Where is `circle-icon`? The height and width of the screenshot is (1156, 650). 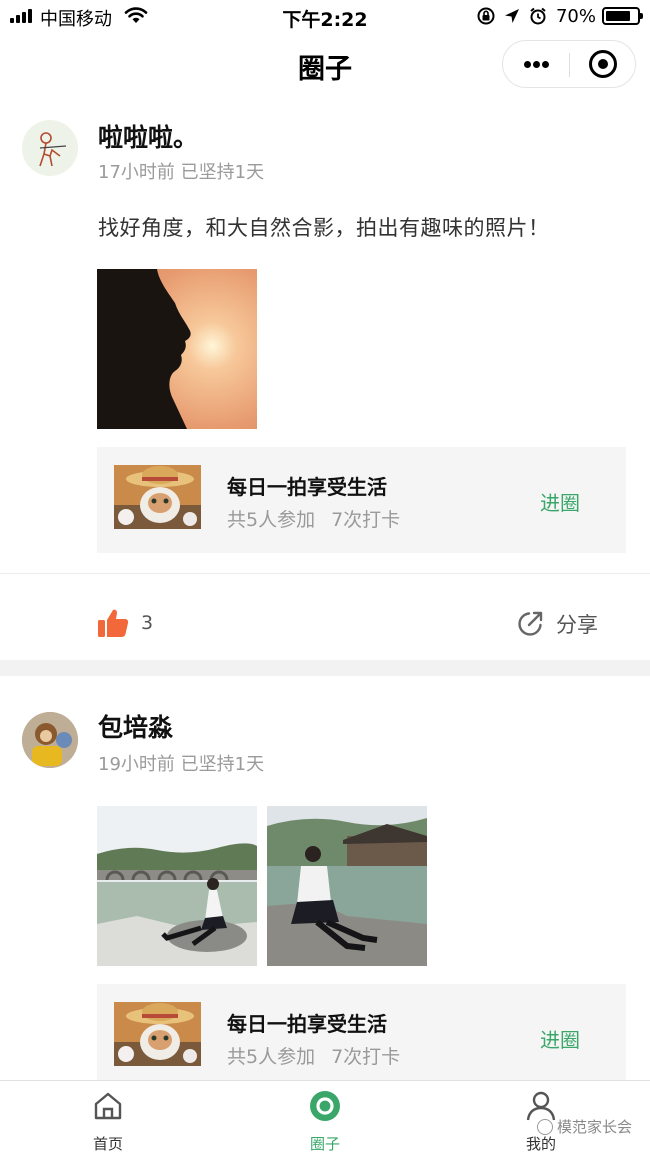 circle-icon is located at coordinates (325, 1106).